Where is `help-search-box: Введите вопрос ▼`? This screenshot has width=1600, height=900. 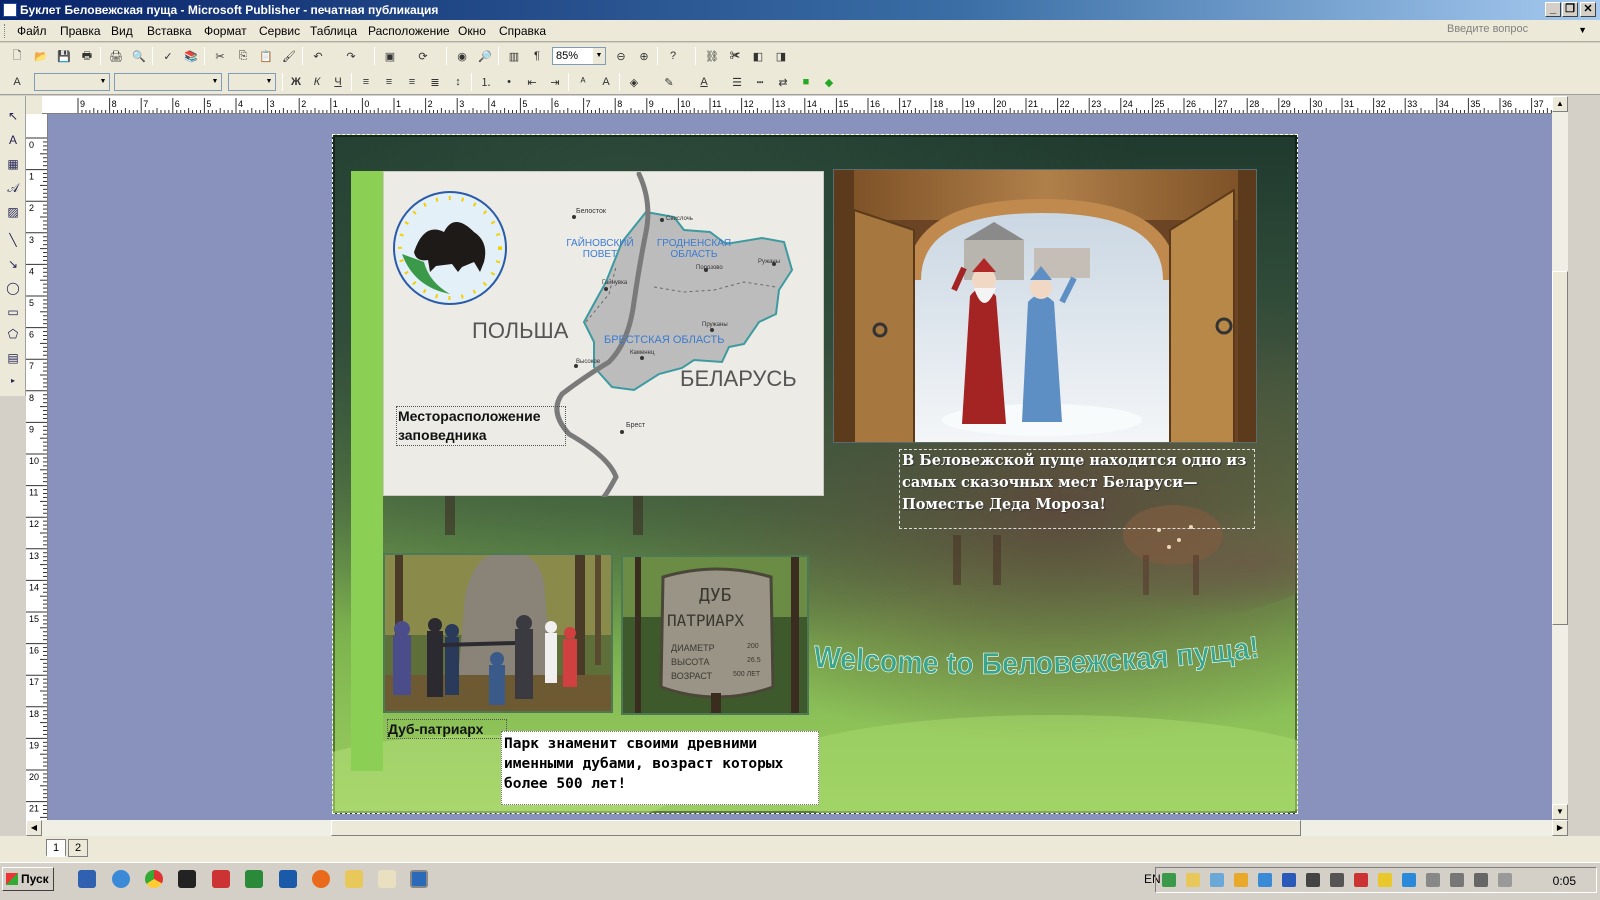
help-search-box: Введите вопрос ▼ is located at coordinates (1517, 31).